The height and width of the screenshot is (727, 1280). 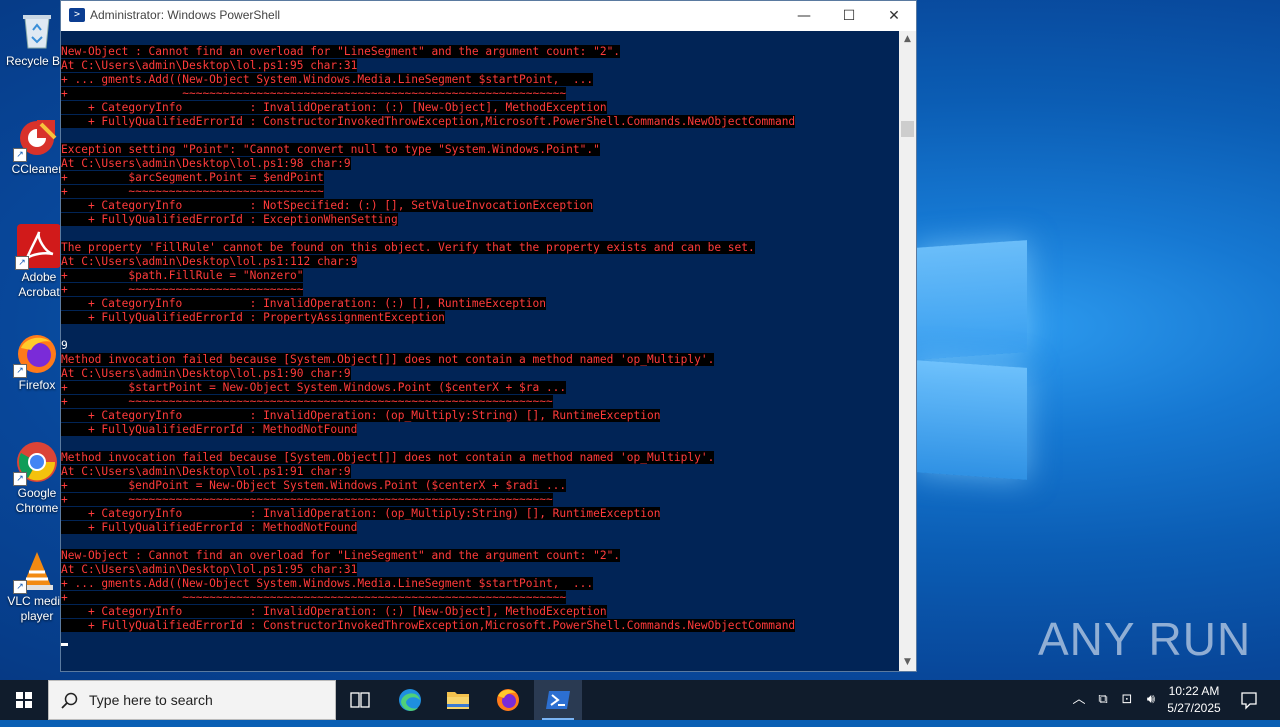 What do you see at coordinates (192, 700) in the screenshot?
I see `taskbar-search-box: Type here to search` at bounding box center [192, 700].